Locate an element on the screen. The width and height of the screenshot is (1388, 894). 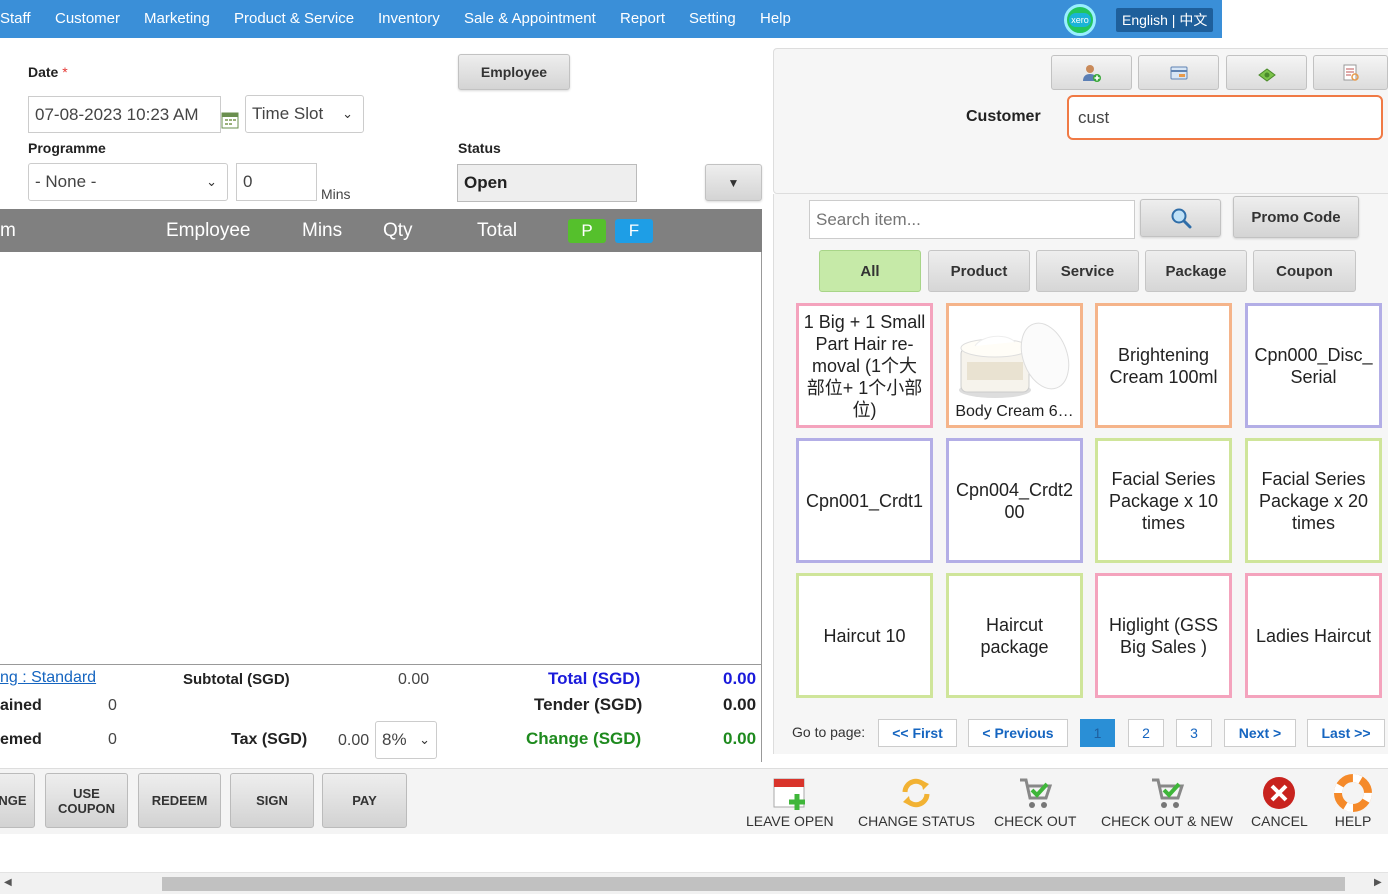
category-service: Service is located at coordinates (1087, 271).